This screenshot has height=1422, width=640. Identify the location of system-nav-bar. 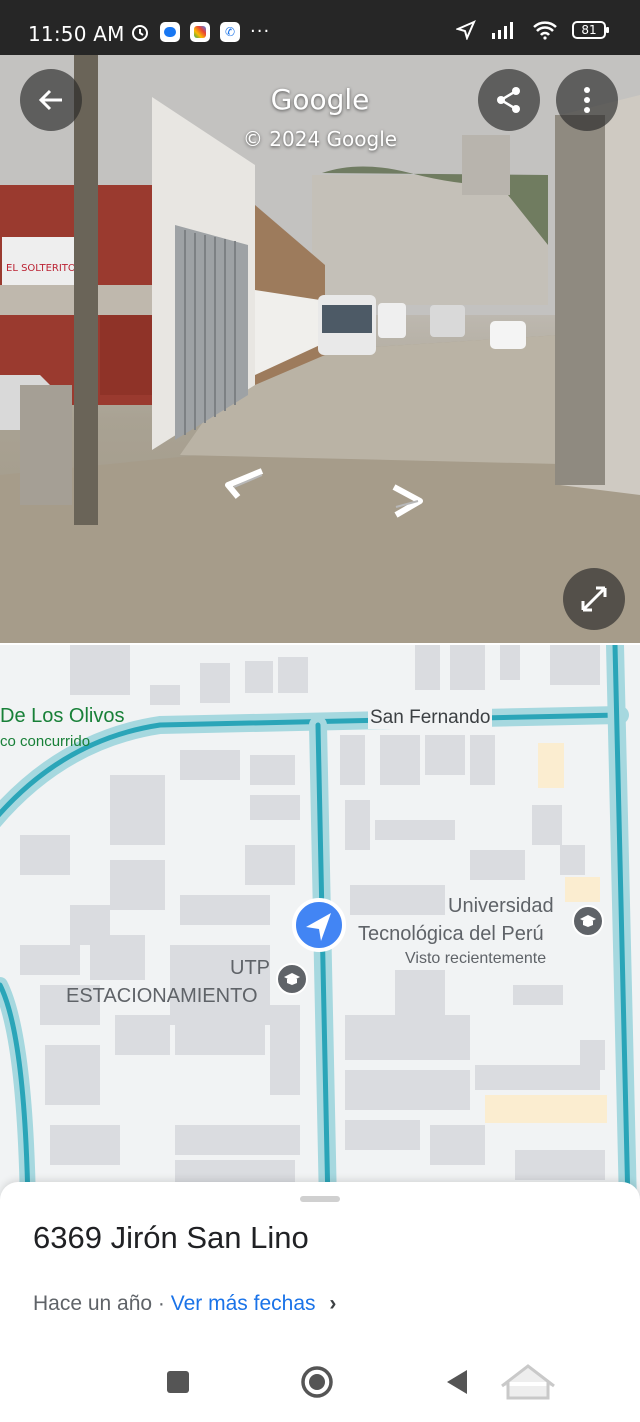
(320, 1377).